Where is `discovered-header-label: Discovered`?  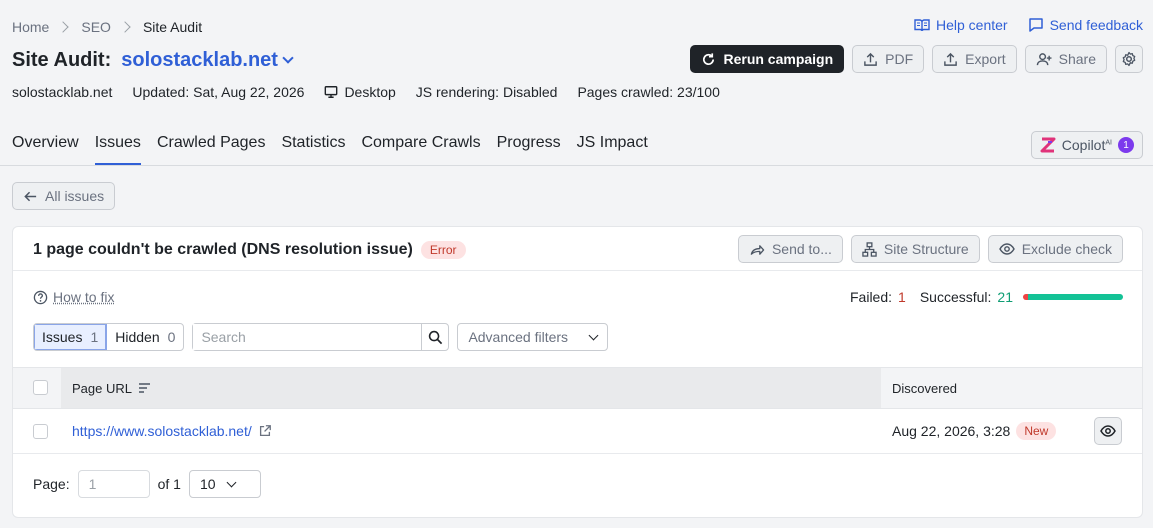 discovered-header-label: Discovered is located at coordinates (925, 388).